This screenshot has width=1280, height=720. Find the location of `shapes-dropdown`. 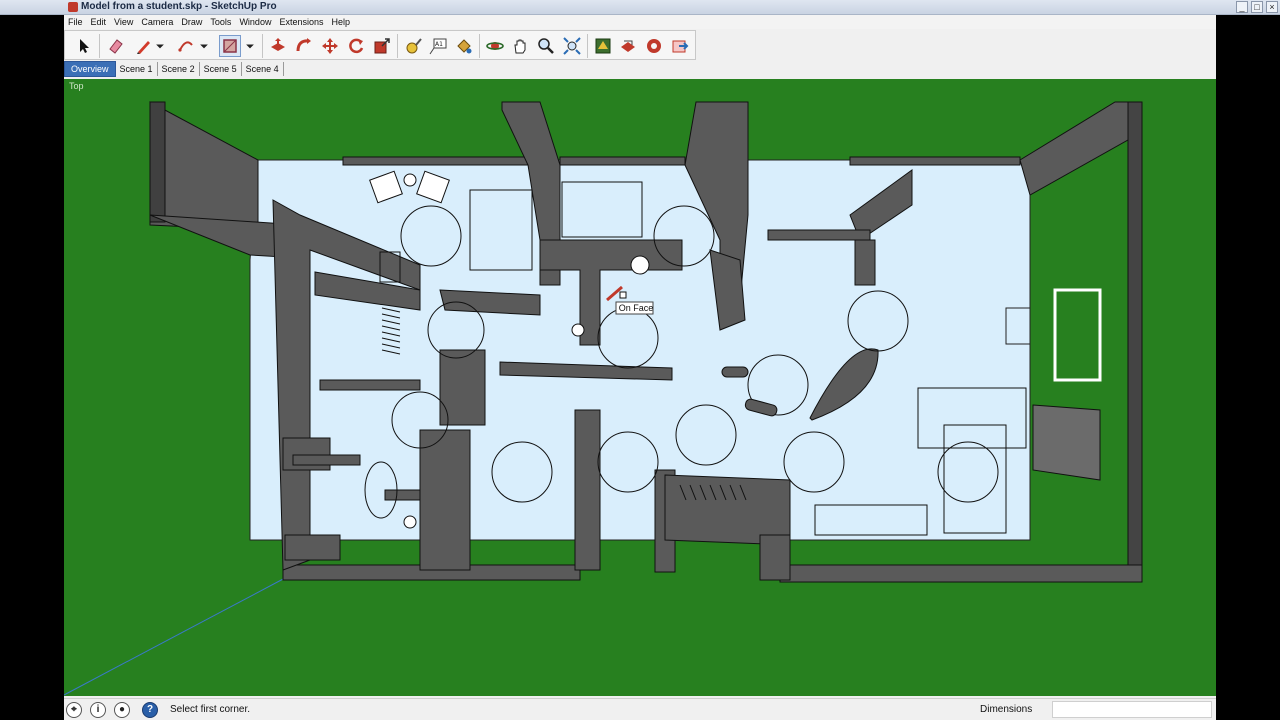

shapes-dropdown is located at coordinates (250, 46).